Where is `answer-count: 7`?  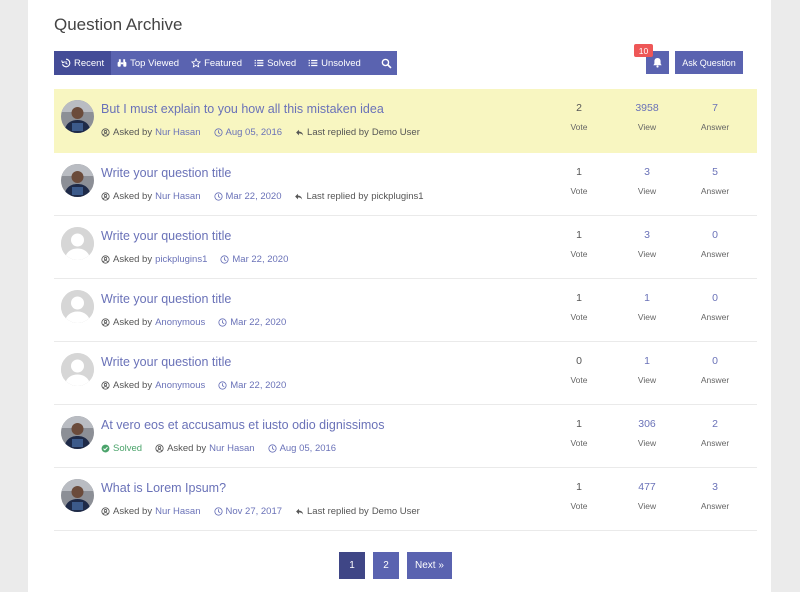
answer-count: 7 is located at coordinates (715, 108).